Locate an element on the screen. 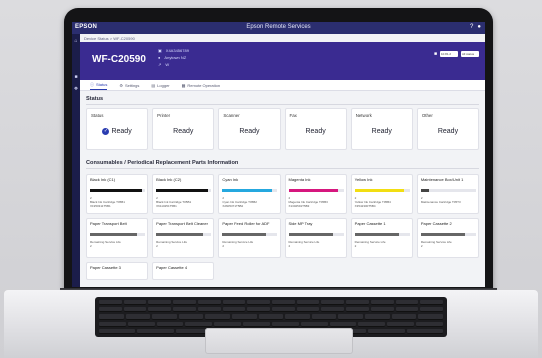  consumable-name: Magenta Ink is located at coordinates (299, 179).